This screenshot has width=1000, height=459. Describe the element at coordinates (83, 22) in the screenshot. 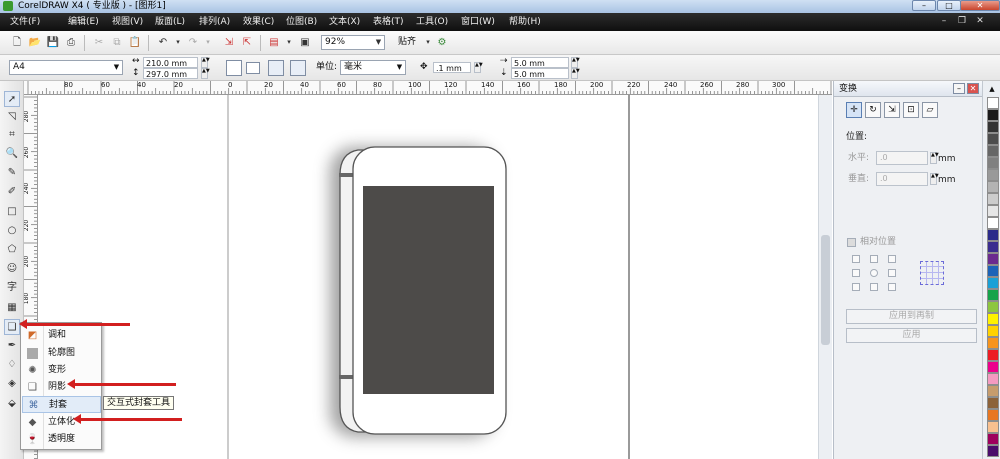

I see `menu-edit: 编辑(E)` at that location.